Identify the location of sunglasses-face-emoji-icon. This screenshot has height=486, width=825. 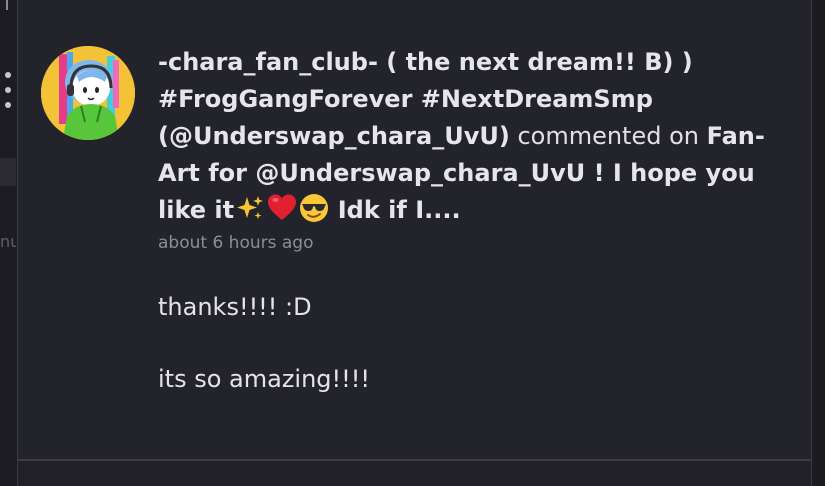
(314, 208).